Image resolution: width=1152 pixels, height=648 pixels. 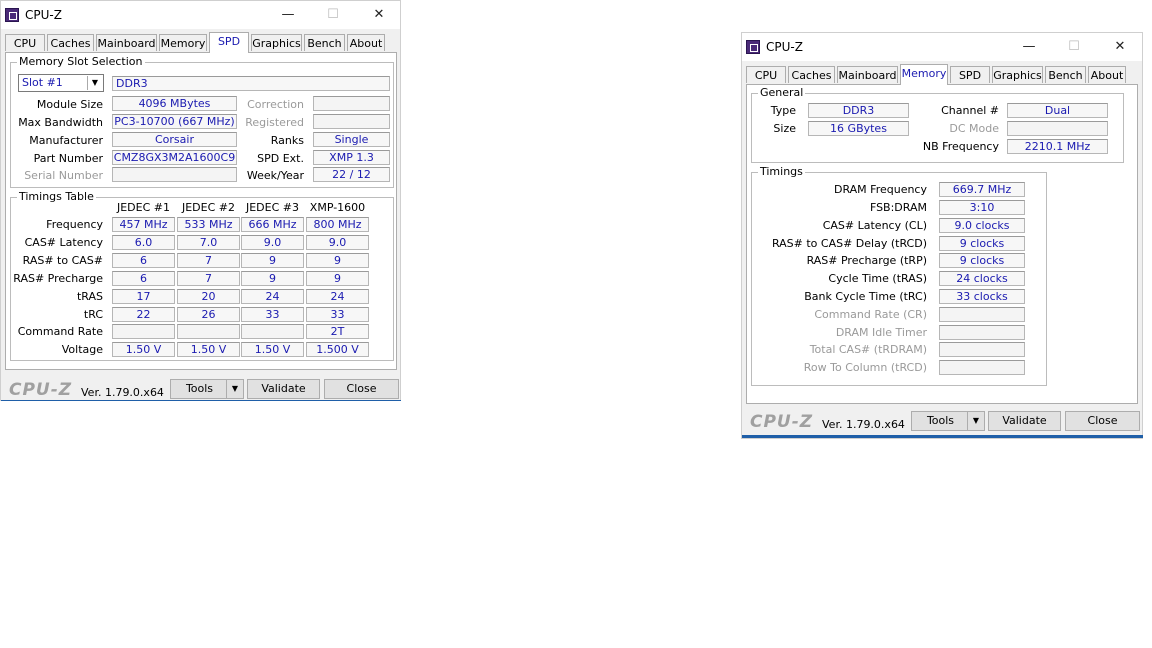 I want to click on tras-label: Cycle Time (tRAS), so click(x=877, y=278).